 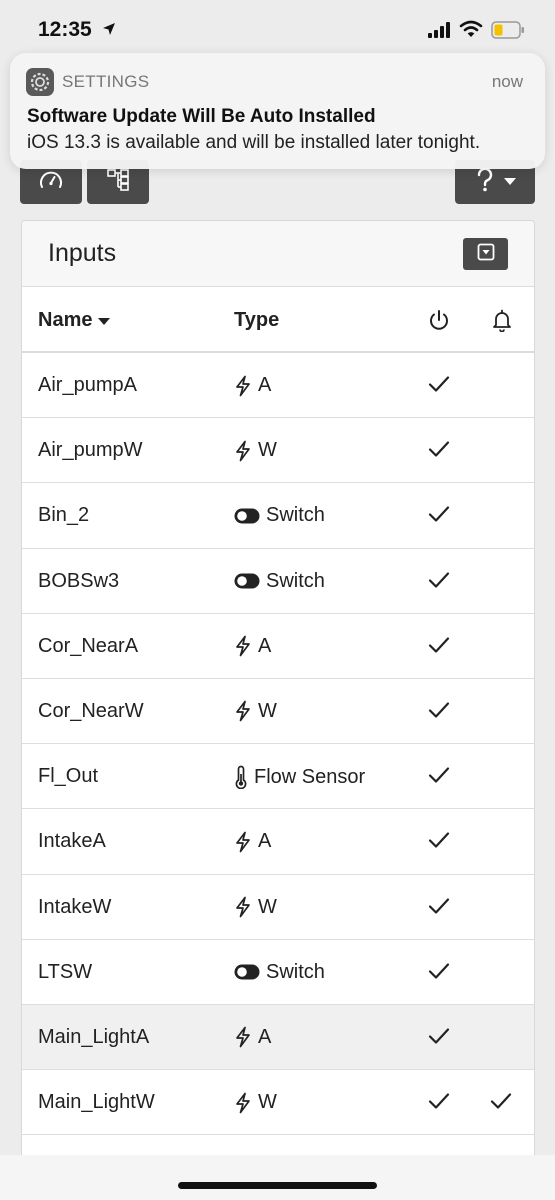 I want to click on table-row: LTSW Switch, so click(x=278, y=972).